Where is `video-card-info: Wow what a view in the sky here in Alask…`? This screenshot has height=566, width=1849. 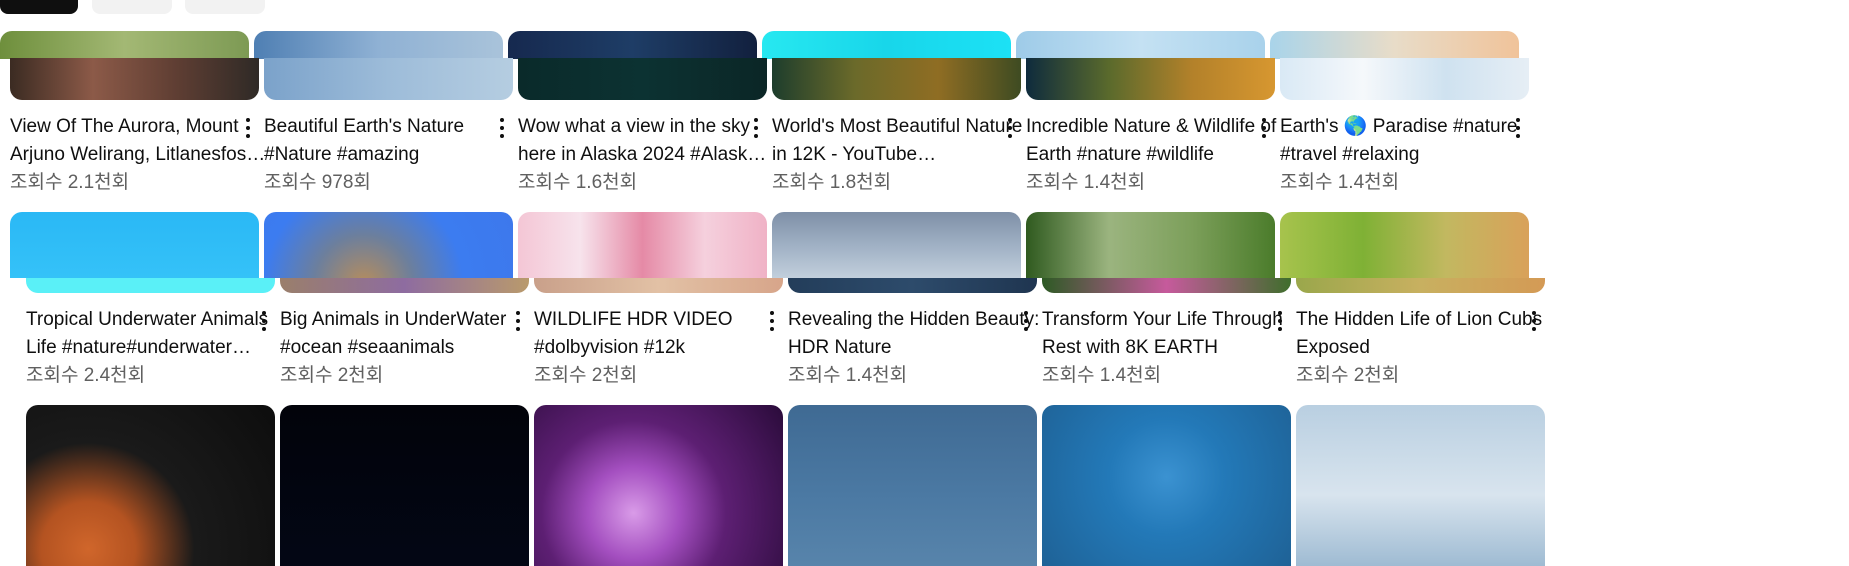
video-card-info: Wow what a view in the sky here in Alask… is located at coordinates (642, 155).